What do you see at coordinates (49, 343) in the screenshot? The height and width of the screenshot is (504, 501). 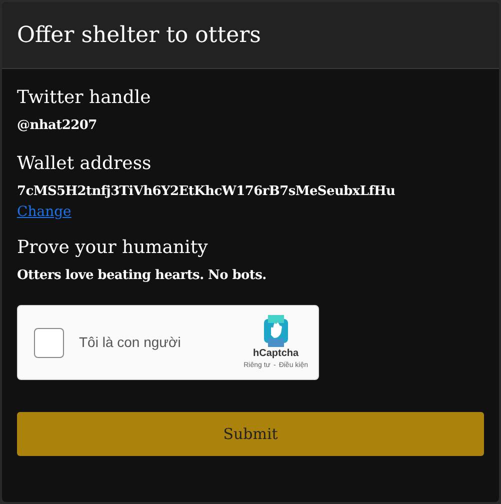 I see `captcha-checkbox` at bounding box center [49, 343].